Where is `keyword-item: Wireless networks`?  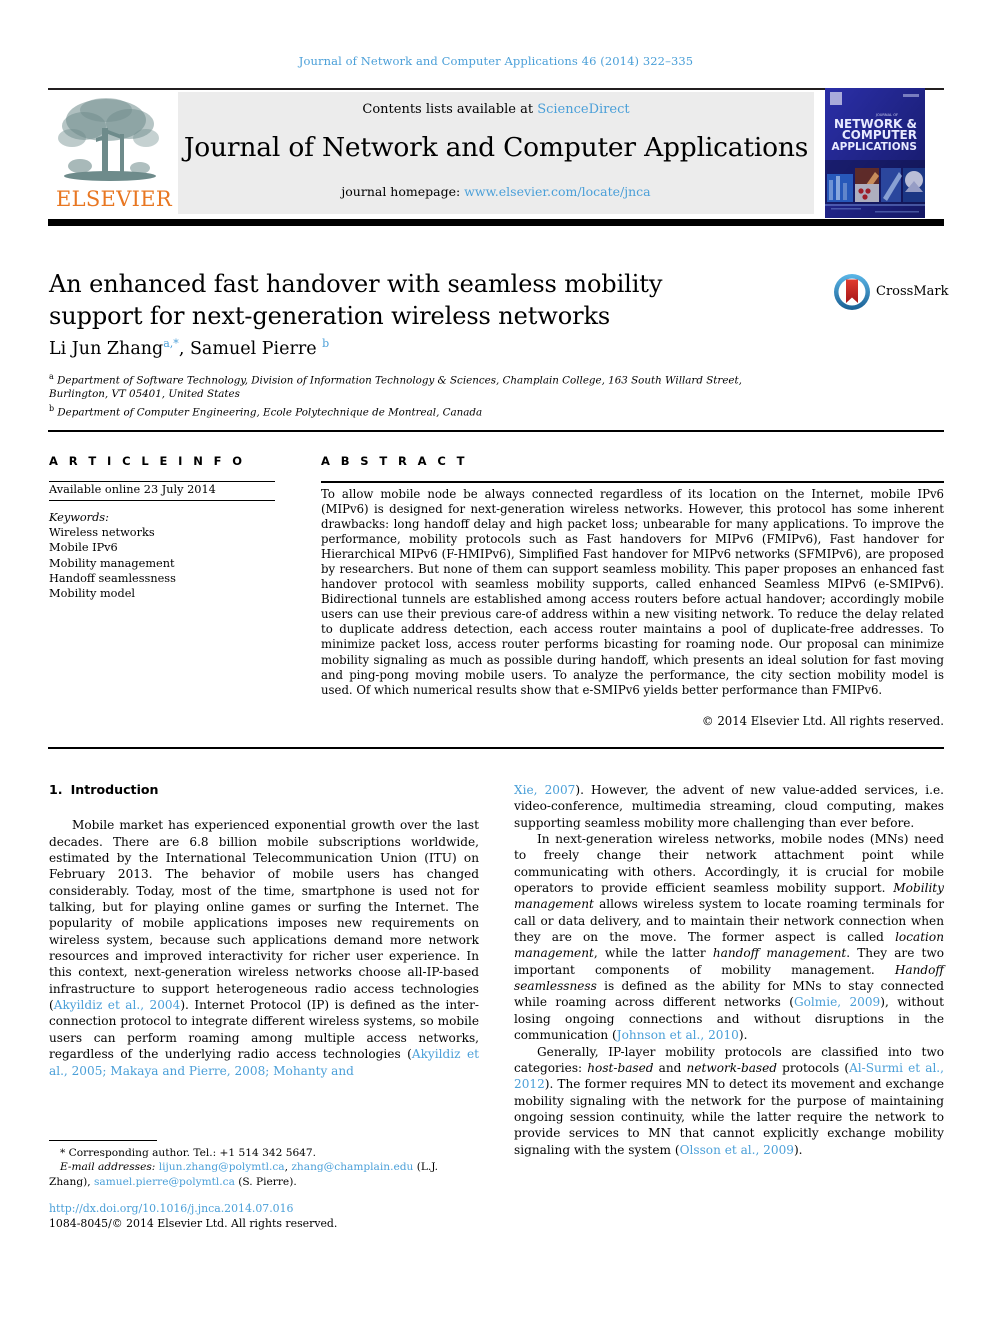 keyword-item: Wireless networks is located at coordinates (102, 533).